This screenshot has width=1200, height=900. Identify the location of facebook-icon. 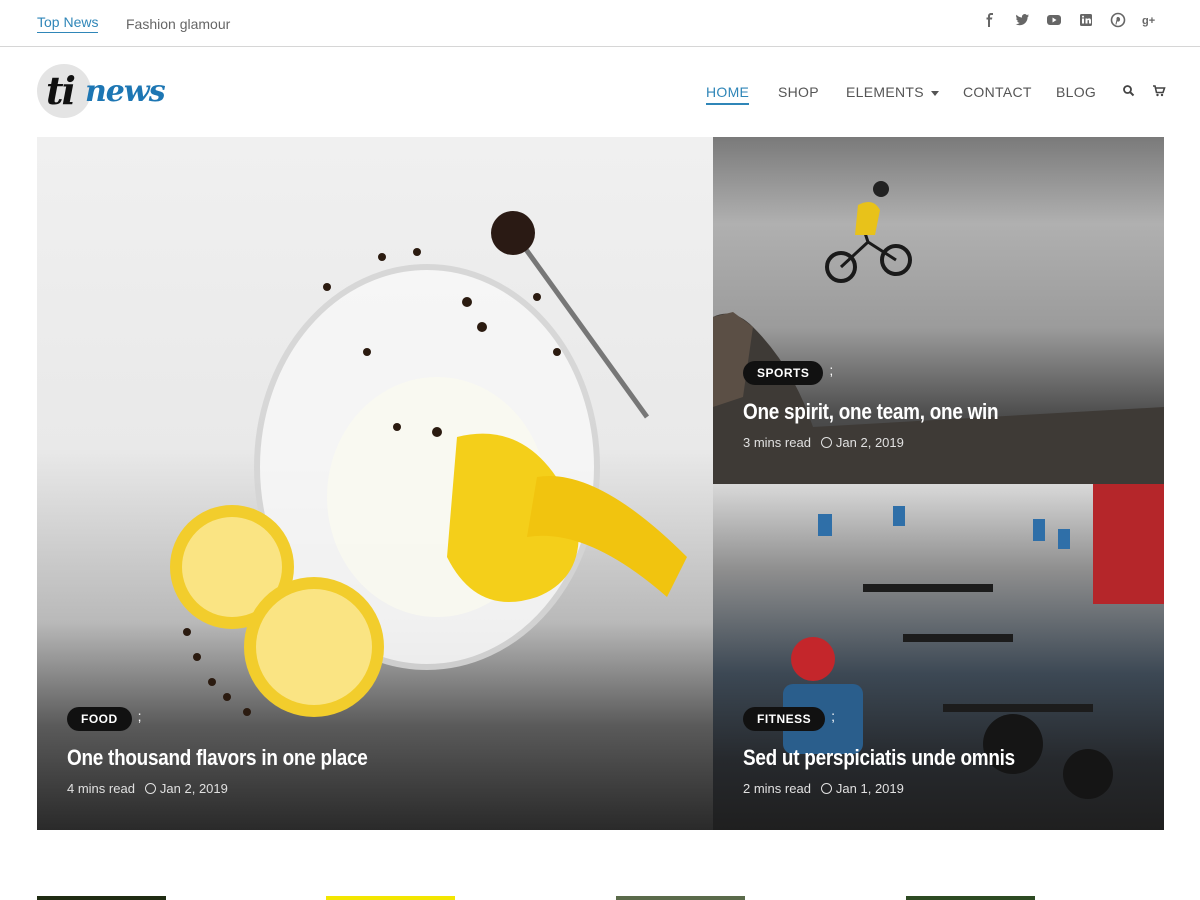
(990, 20).